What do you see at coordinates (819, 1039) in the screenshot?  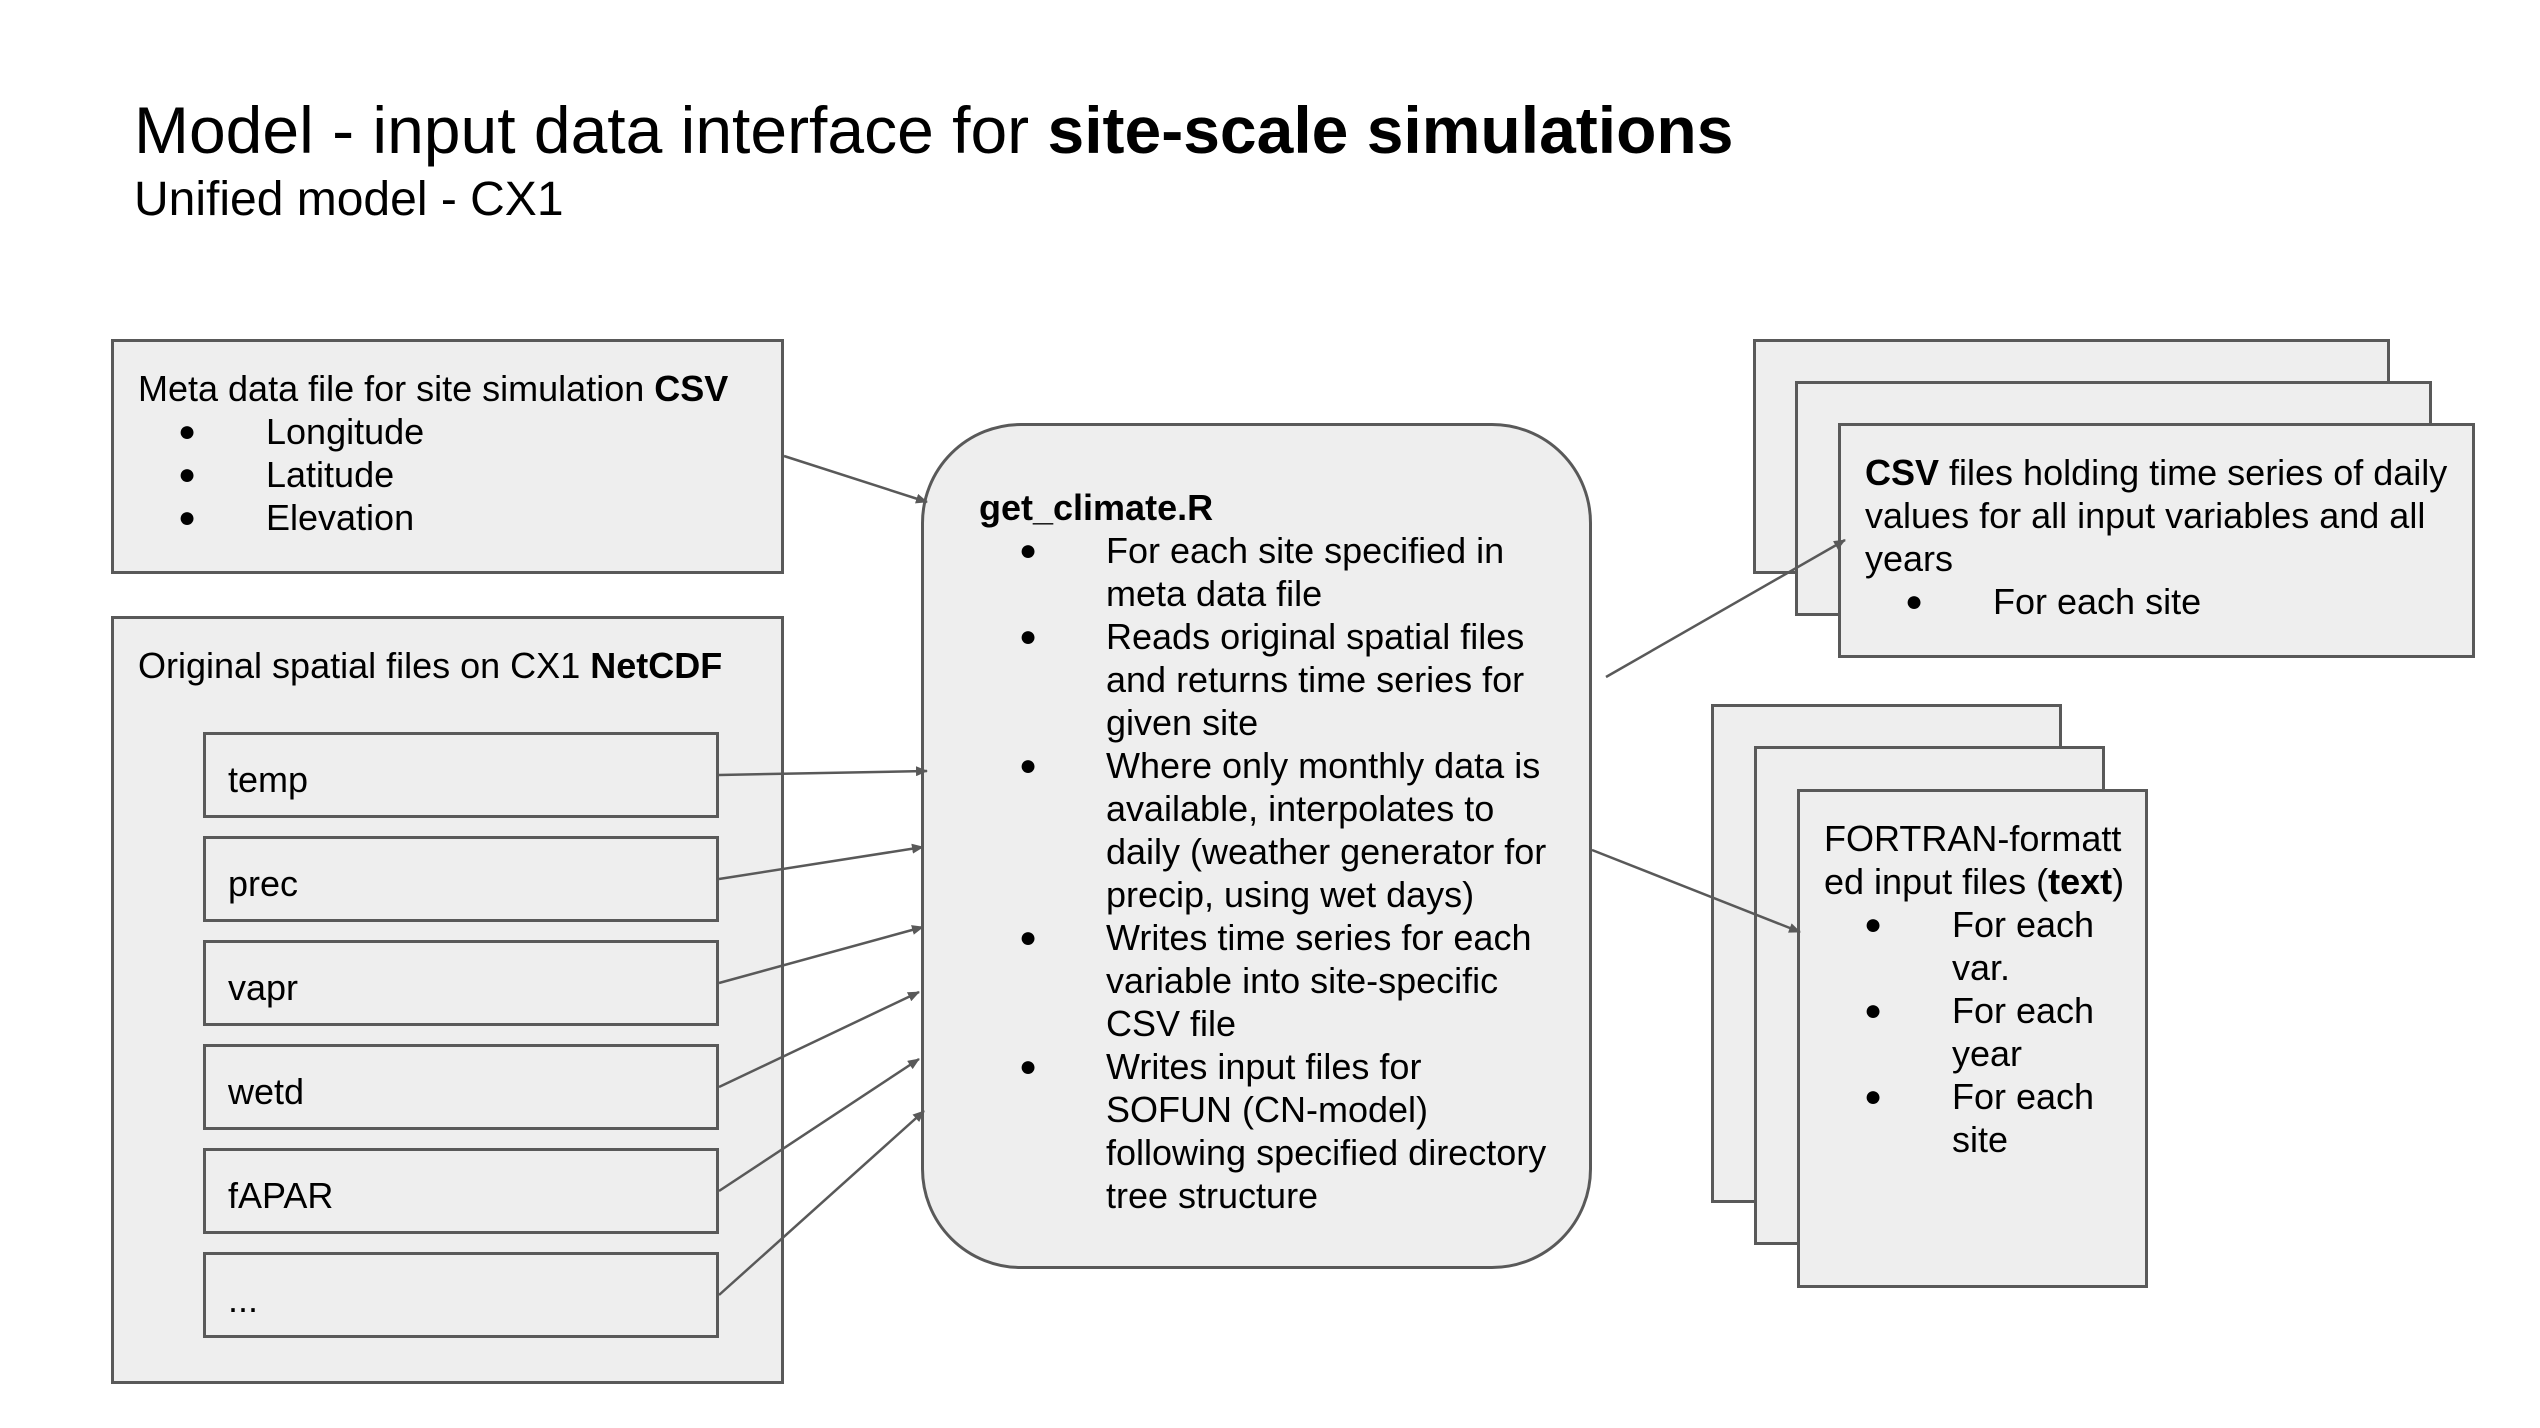 I see `arrow-wetd-to-script` at bounding box center [819, 1039].